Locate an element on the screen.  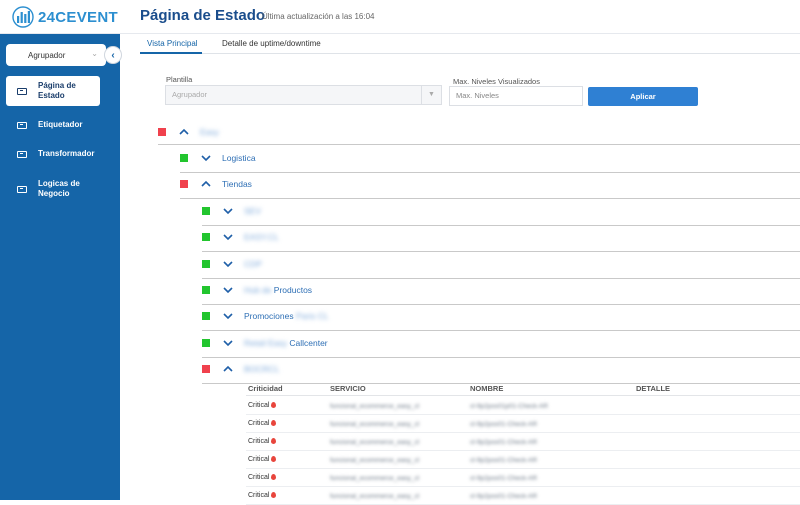
aplicar-button: Aplicar is located at coordinates (643, 96).